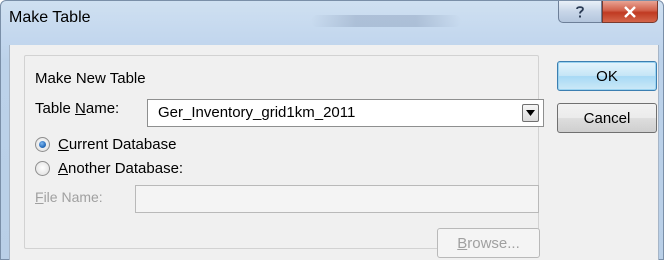  Describe the element at coordinates (607, 118) in the screenshot. I see `cancel-button: Cancel` at that location.